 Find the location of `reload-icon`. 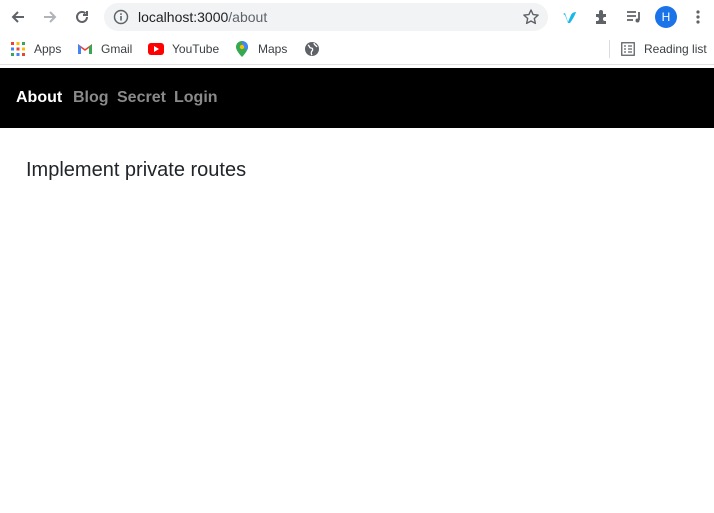

reload-icon is located at coordinates (82, 17).